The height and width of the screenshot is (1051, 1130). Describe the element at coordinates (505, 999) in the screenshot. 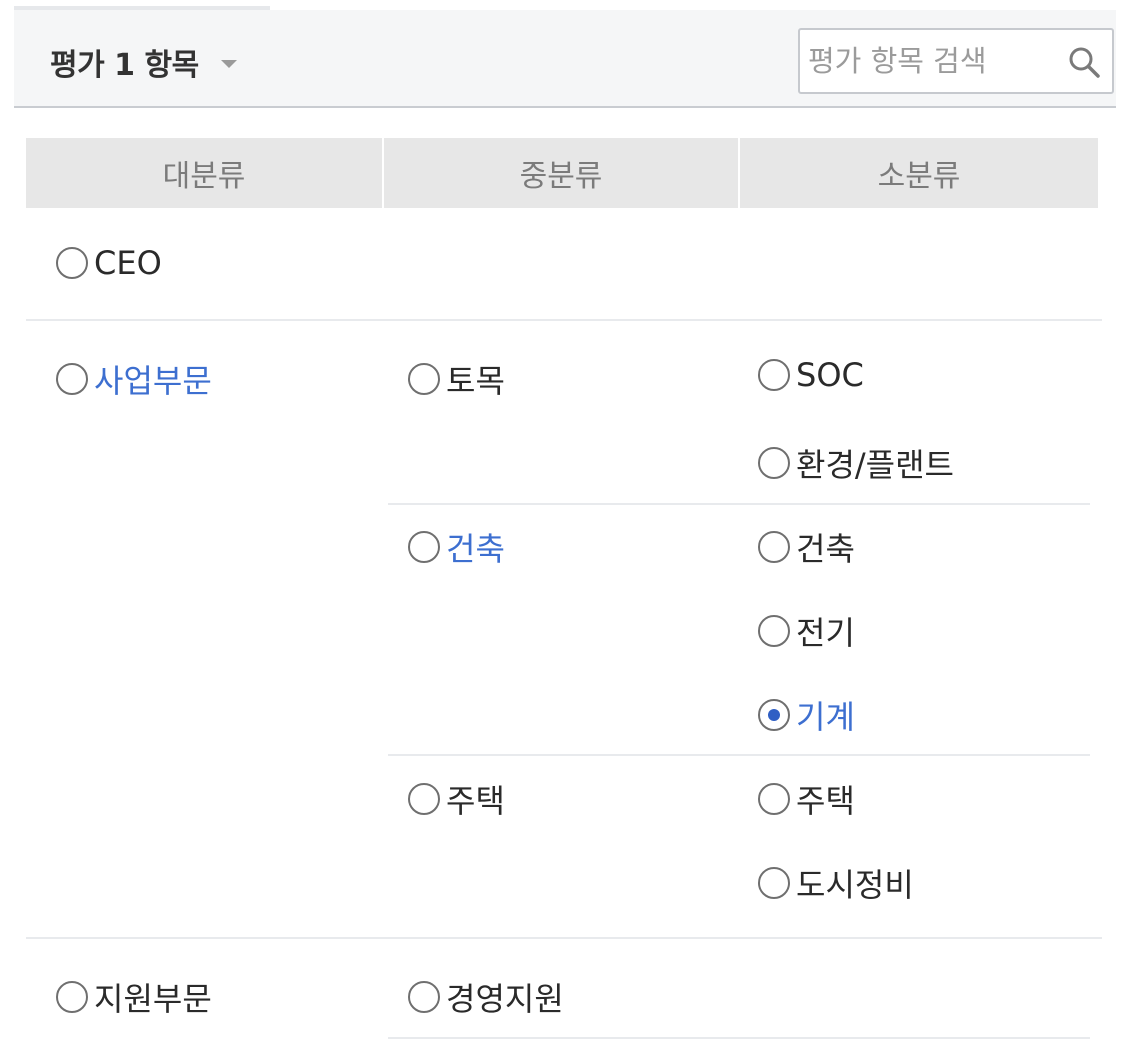

I see `radio-label: 경영지원` at that location.